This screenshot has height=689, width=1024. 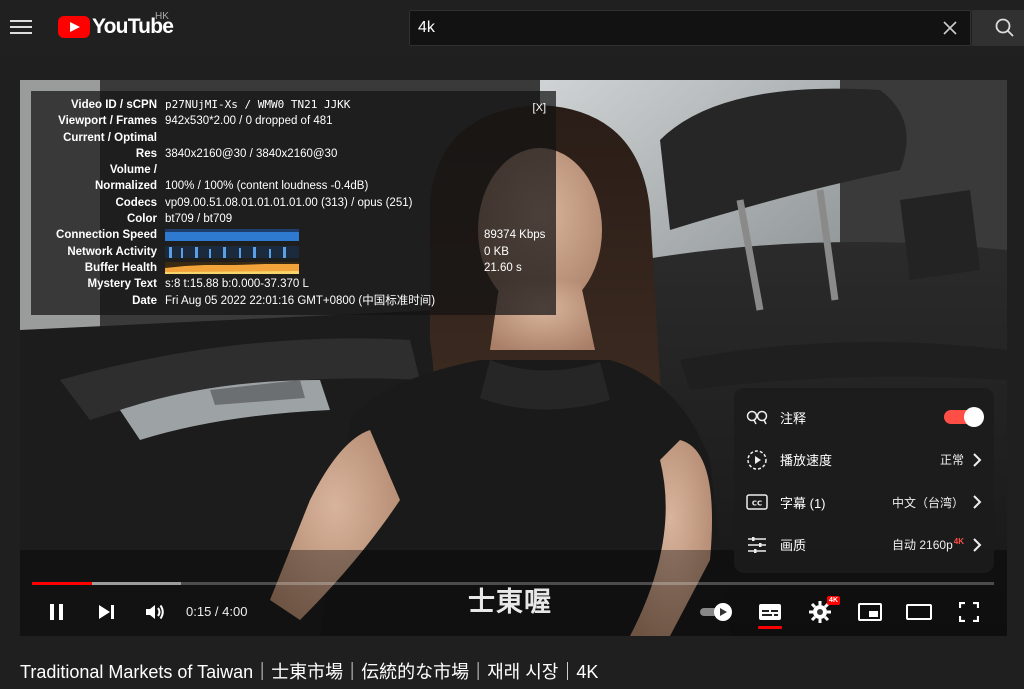 What do you see at coordinates (927, 502) in the screenshot?
I see `captions-value: 中文（台湾）` at bounding box center [927, 502].